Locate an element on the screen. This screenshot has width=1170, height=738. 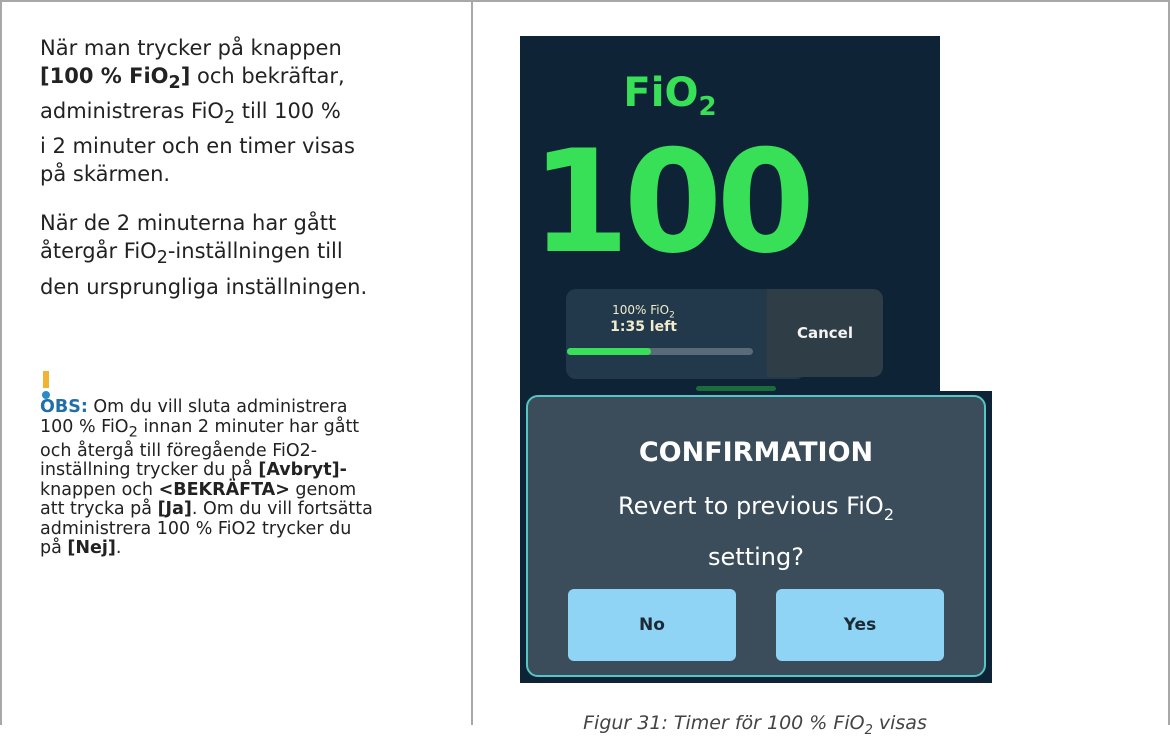
table-border-top is located at coordinates (585, 1).